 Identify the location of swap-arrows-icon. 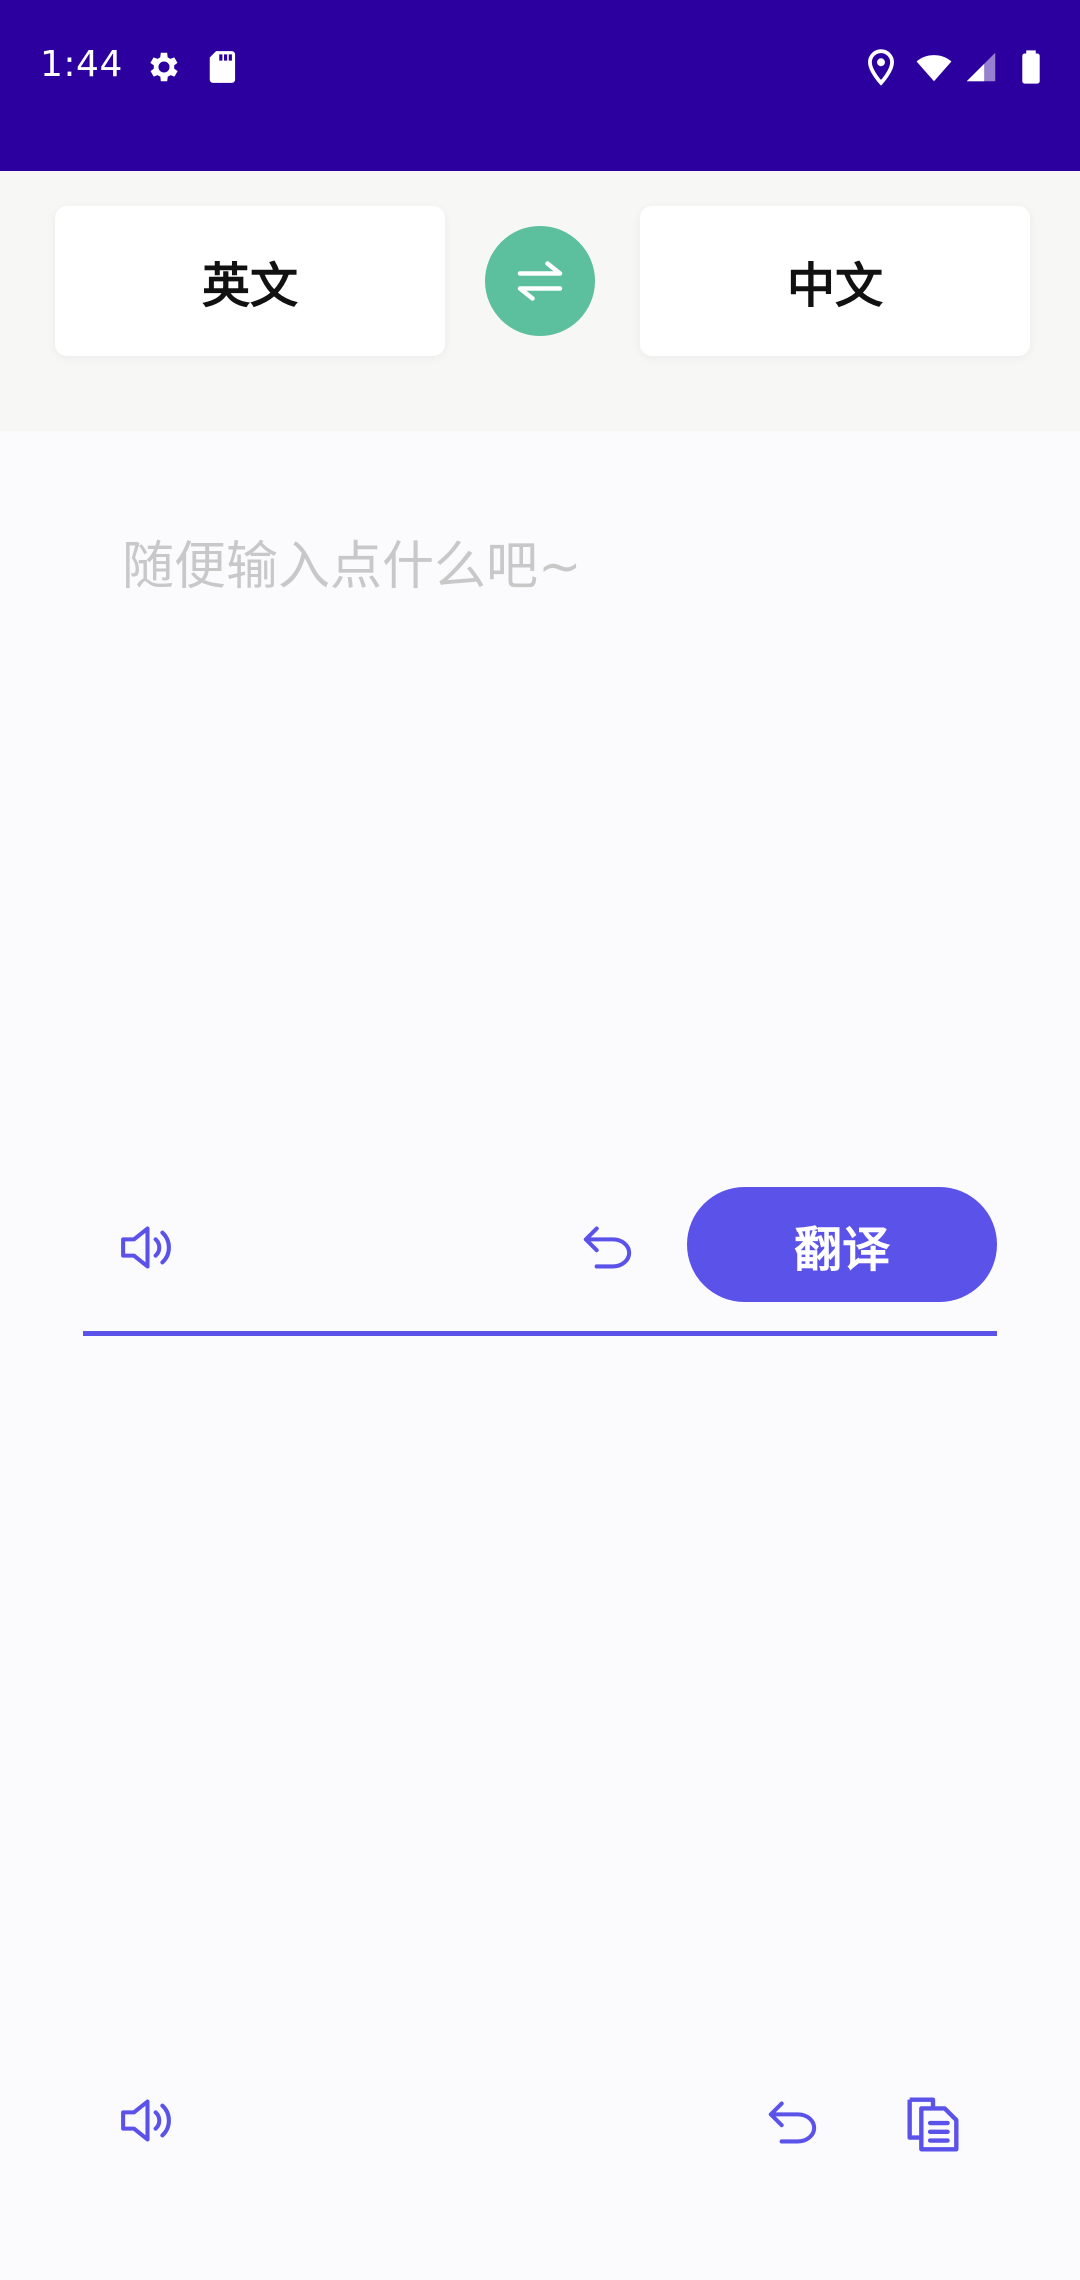
(540, 281).